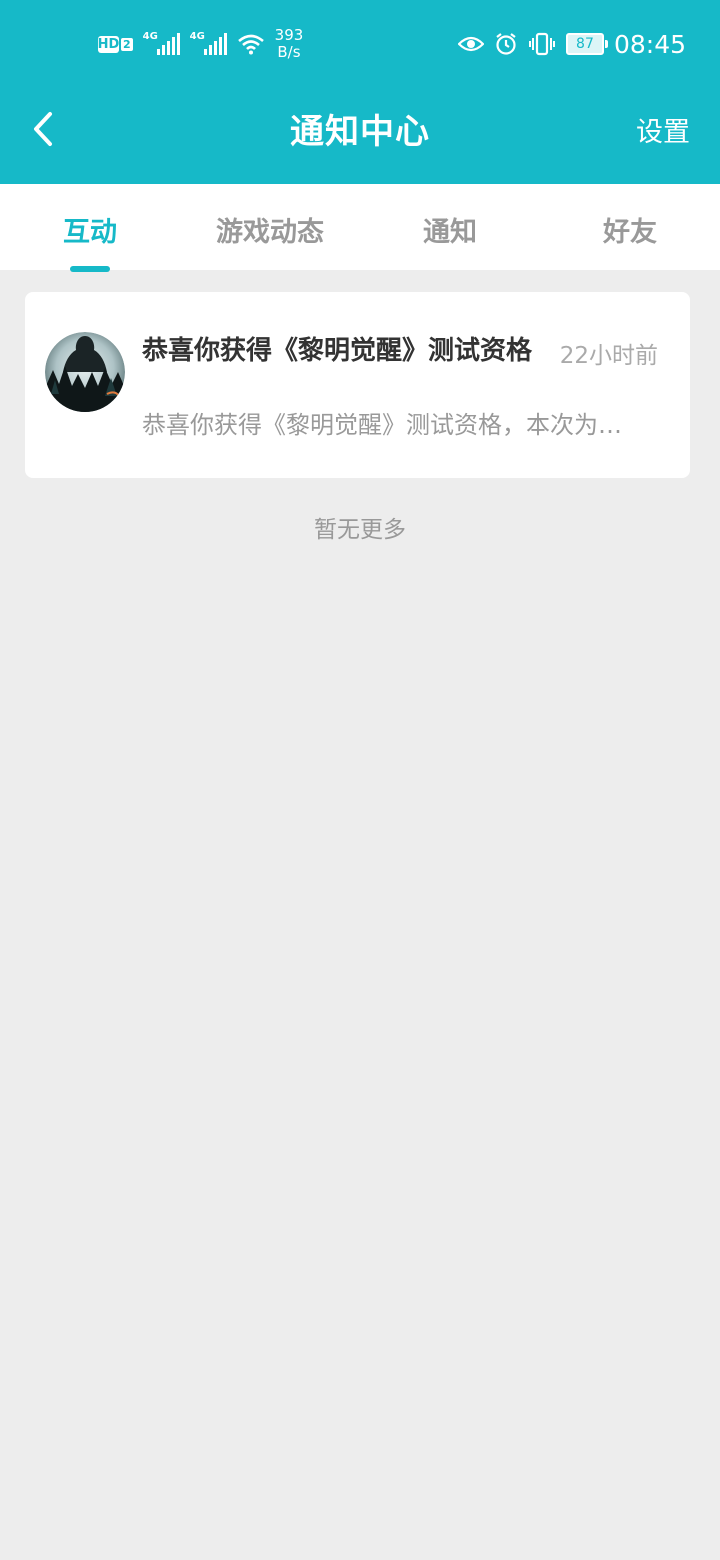 The image size is (720, 1560). Describe the element at coordinates (289, 52) in the screenshot. I see `network-speed-unit: B/s` at that location.